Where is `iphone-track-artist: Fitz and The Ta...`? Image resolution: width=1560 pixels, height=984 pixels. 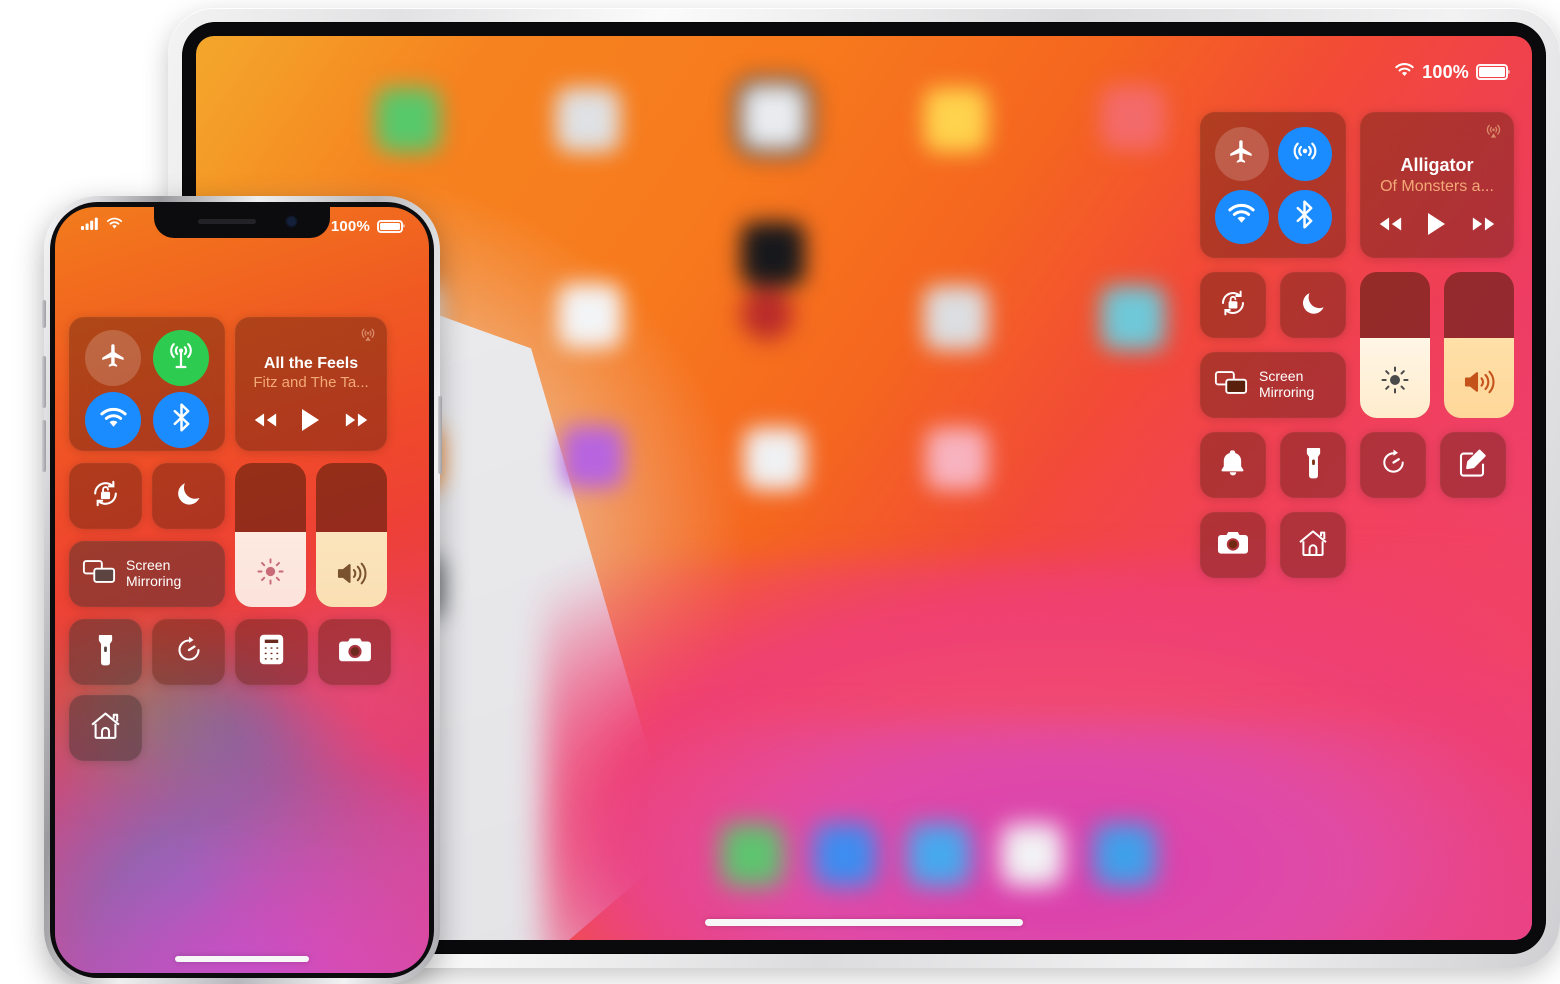 iphone-track-artist: Fitz and The Ta... is located at coordinates (311, 382).